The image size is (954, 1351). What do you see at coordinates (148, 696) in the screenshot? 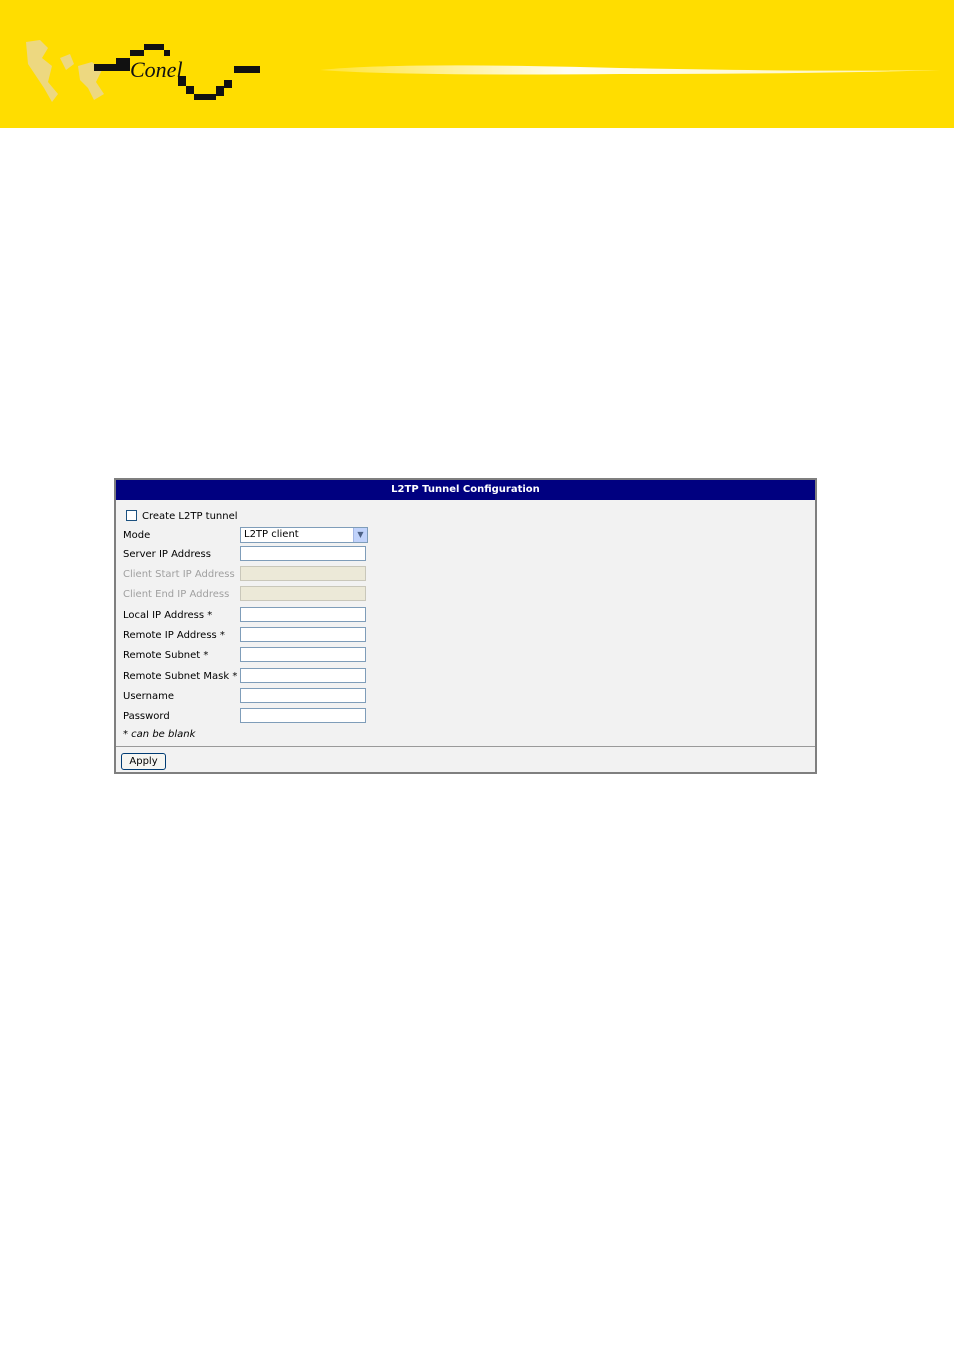
I see `username-label: Username` at bounding box center [148, 696].